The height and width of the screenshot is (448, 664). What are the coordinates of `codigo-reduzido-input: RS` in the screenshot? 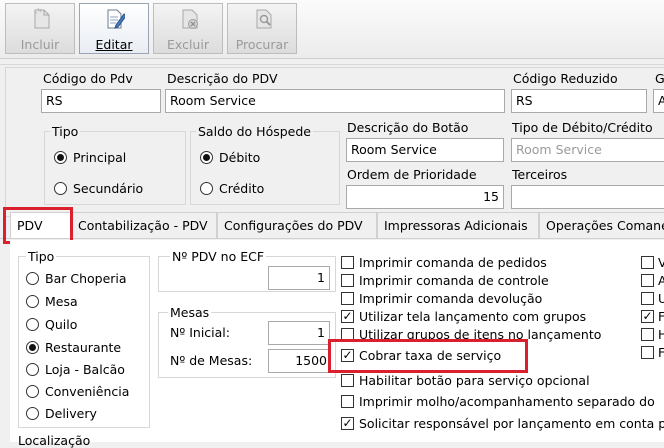 It's located at (579, 101).